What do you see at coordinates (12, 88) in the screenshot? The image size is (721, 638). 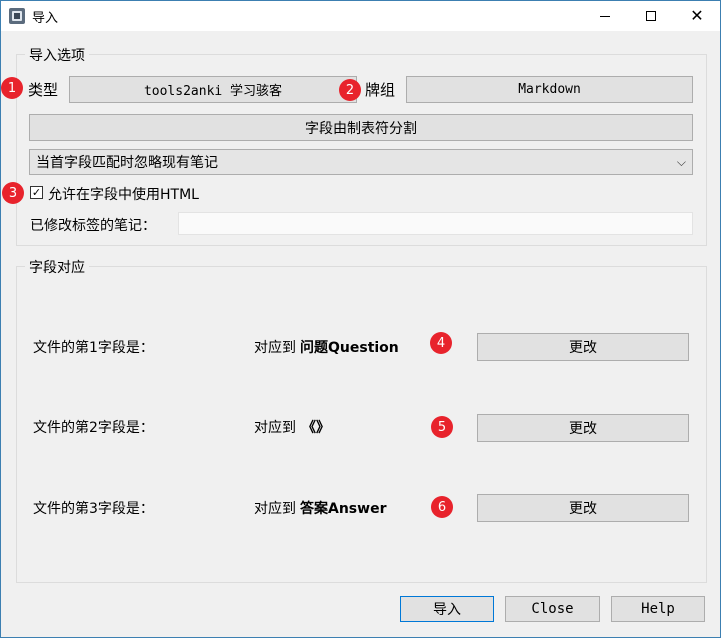 I see `badge-1: 1` at bounding box center [12, 88].